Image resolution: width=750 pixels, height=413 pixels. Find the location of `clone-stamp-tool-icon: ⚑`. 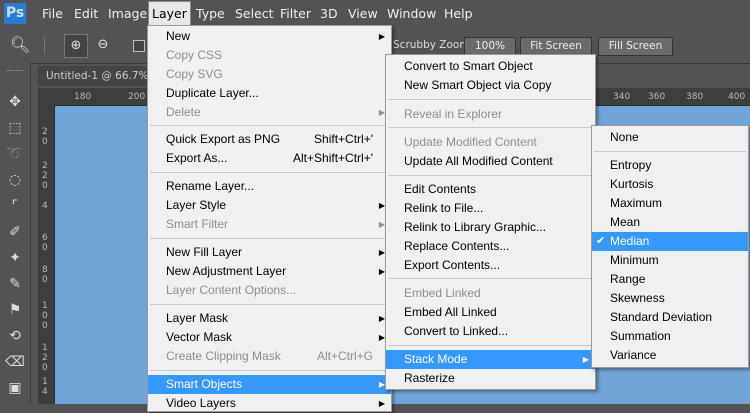

clone-stamp-tool-icon: ⚑ is located at coordinates (15, 310).